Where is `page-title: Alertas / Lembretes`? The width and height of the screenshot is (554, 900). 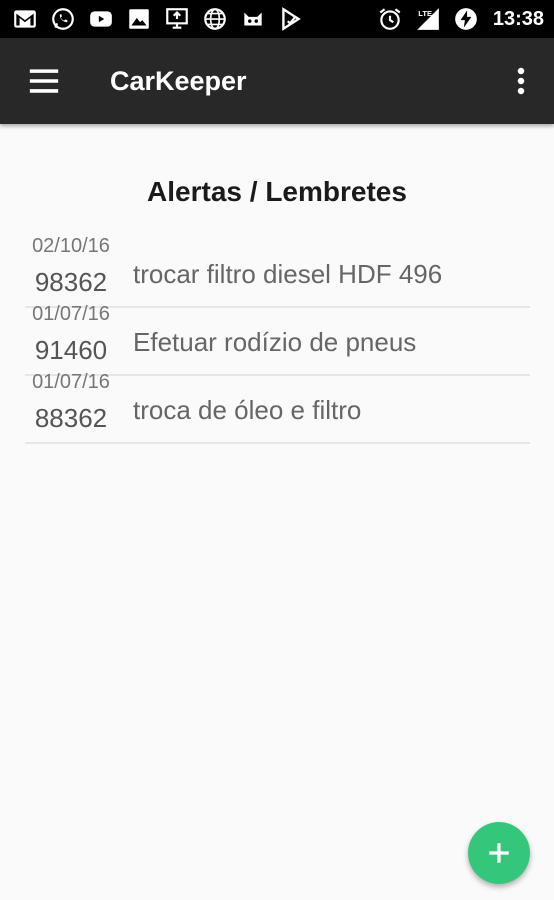
page-title: Alertas / Lembretes is located at coordinates (277, 191).